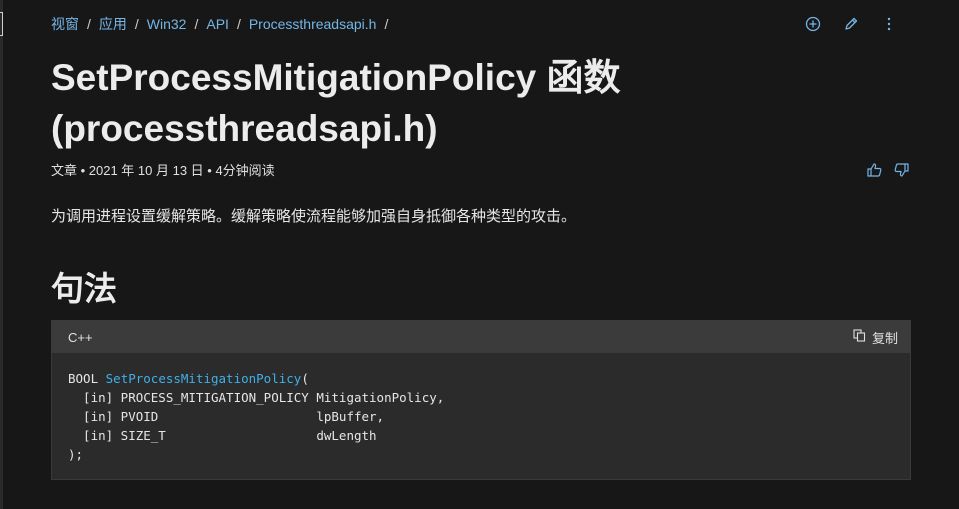 The height and width of the screenshot is (509, 959). Describe the element at coordinates (813, 24) in the screenshot. I see `add-icon` at that location.